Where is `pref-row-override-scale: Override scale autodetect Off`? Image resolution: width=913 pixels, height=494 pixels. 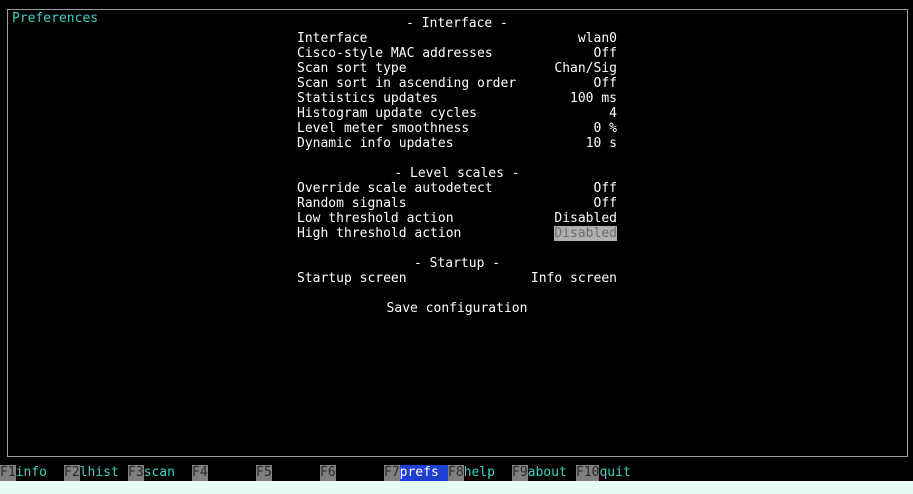
pref-row-override-scale: Override scale autodetect Off is located at coordinates (457, 188).